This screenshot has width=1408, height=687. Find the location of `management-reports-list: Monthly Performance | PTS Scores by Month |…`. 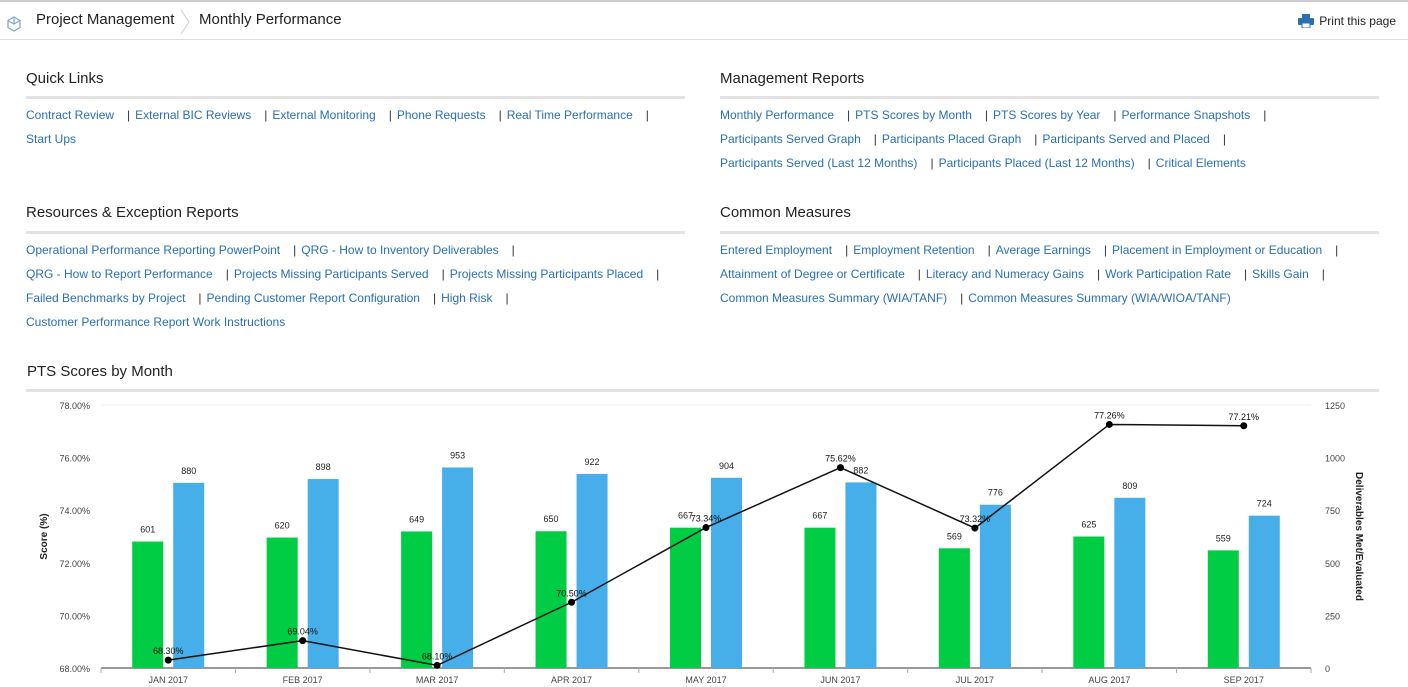

management-reports-list: Monthly Performance | PTS Scores by Month |… is located at coordinates (995, 139).